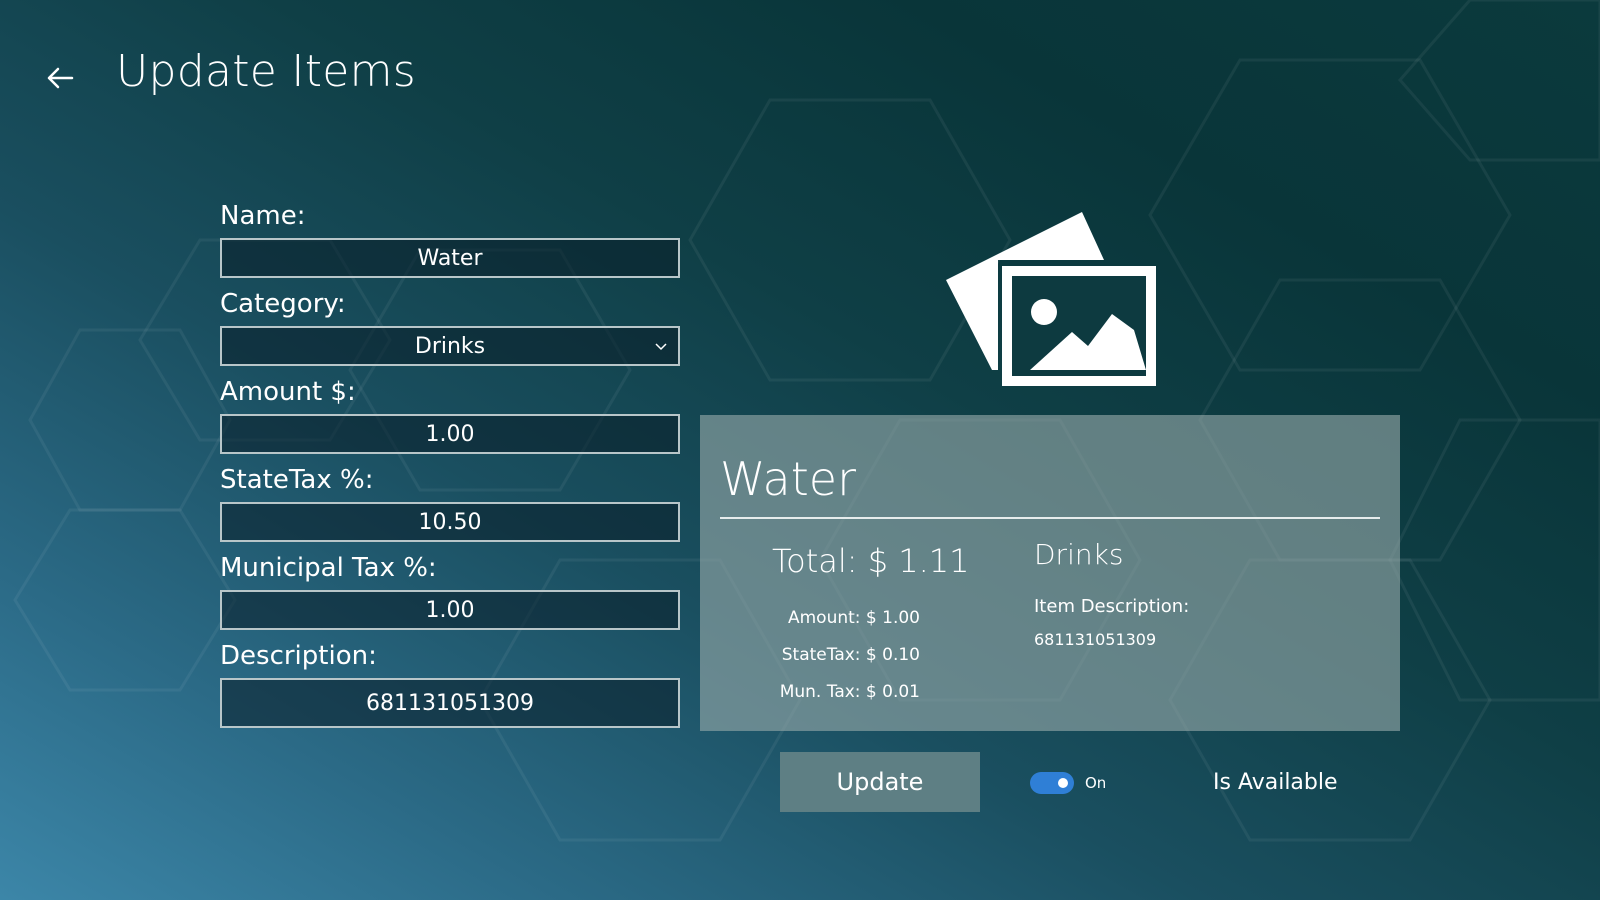  Describe the element at coordinates (1079, 554) in the screenshot. I see `preview-category: Drinks` at that location.